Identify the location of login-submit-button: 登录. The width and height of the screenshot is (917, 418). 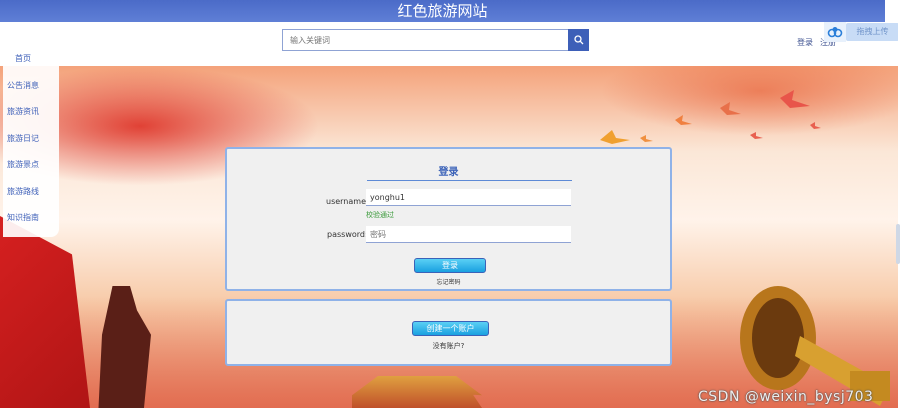
(450, 265).